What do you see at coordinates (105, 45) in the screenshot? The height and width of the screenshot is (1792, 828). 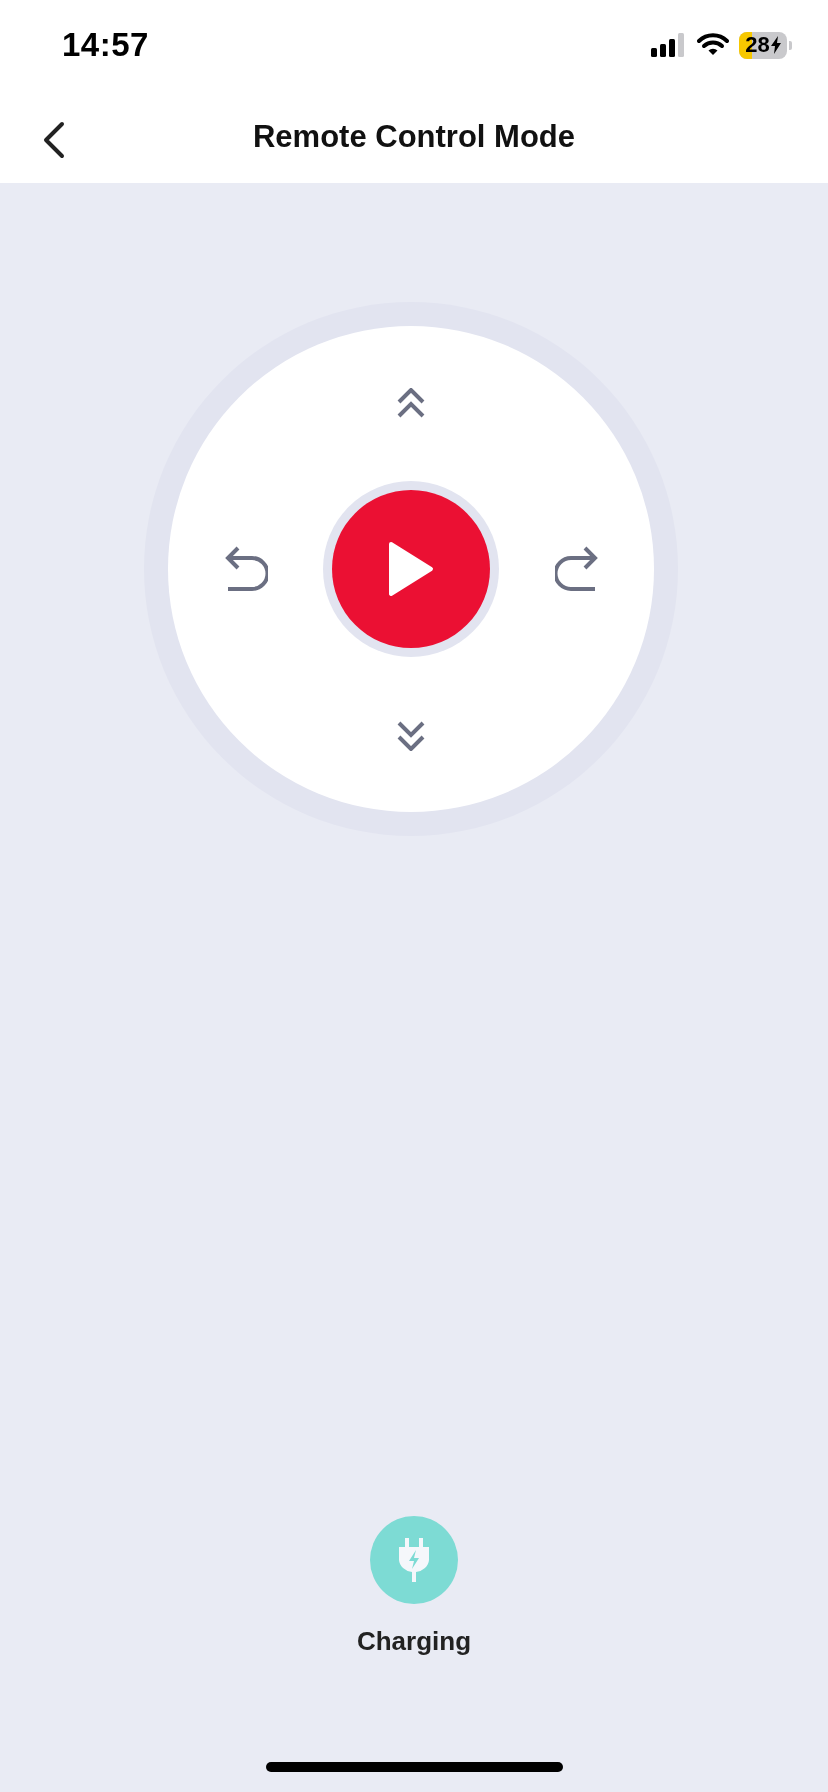 I see `status-time: 14:57` at bounding box center [105, 45].